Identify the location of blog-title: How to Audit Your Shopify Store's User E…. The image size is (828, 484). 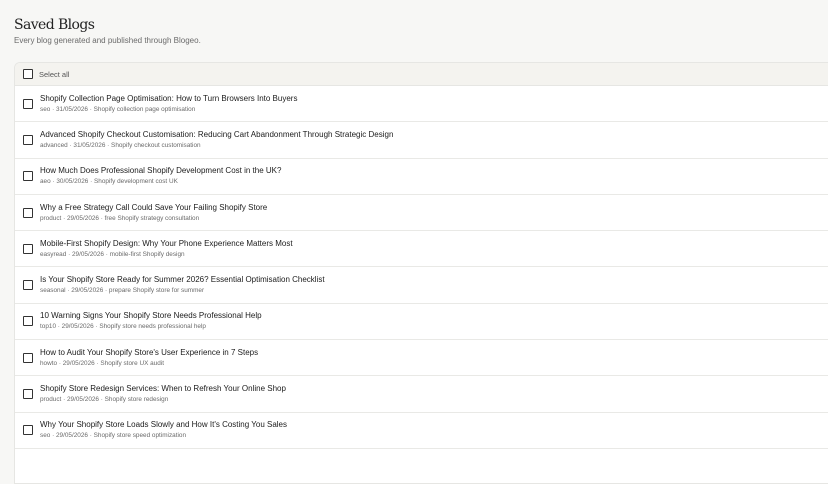
(149, 352).